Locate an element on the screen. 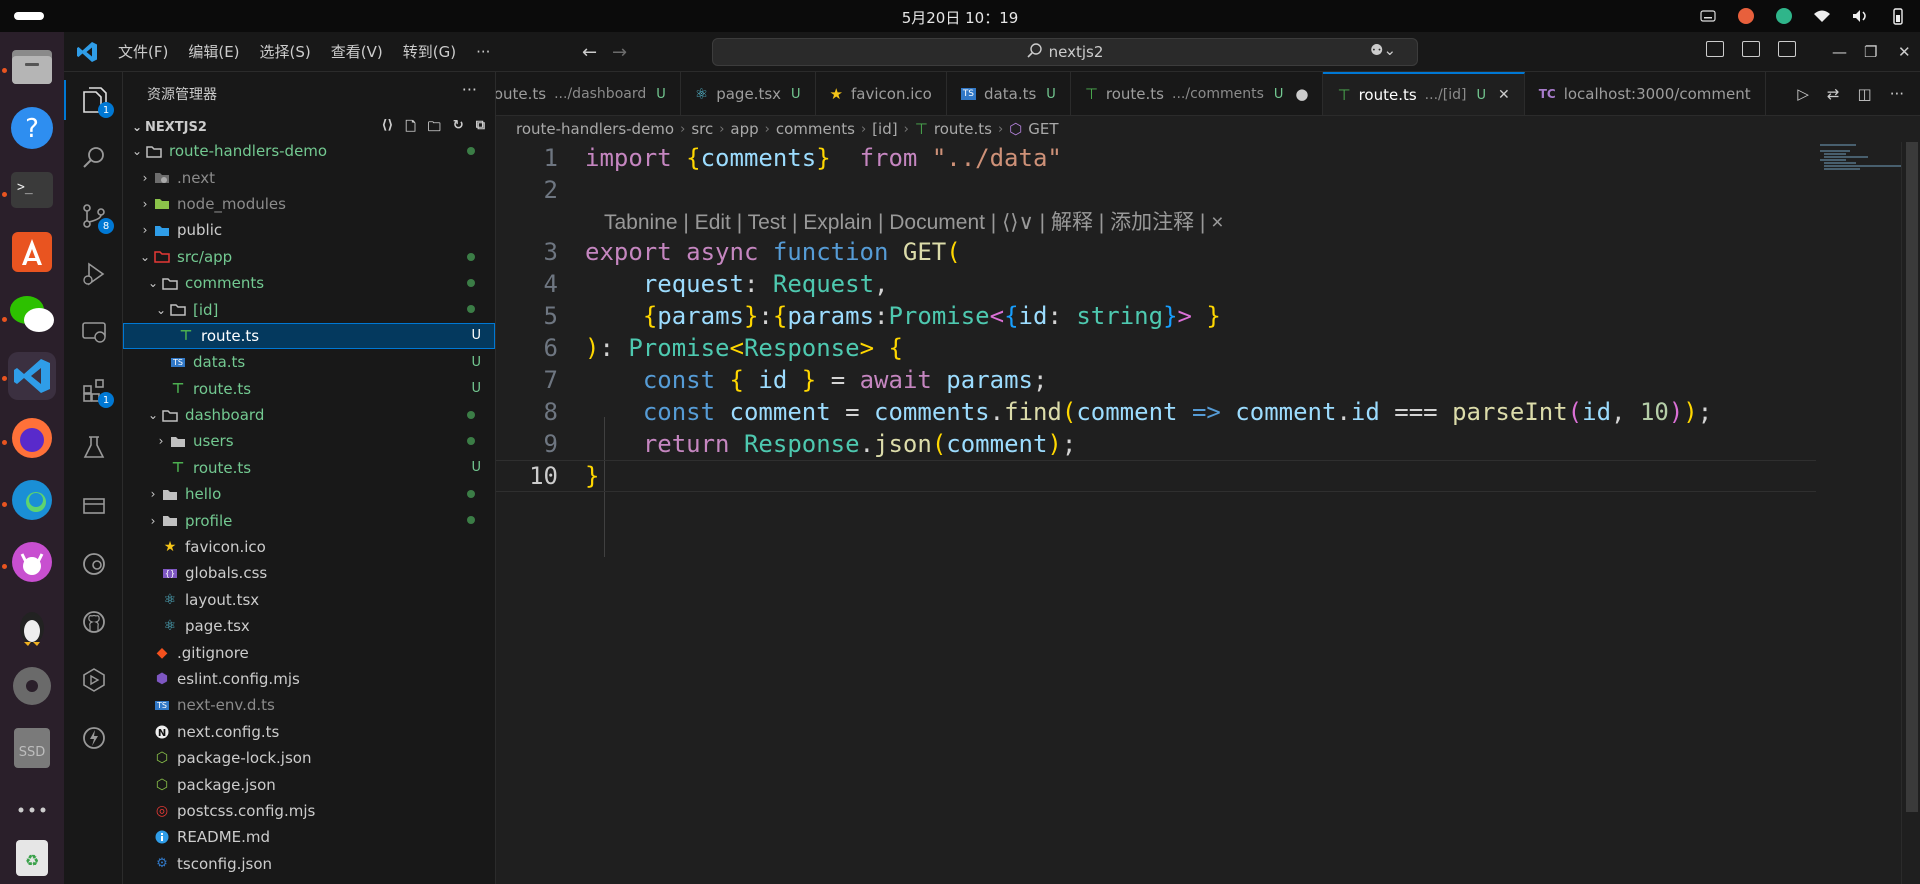 The height and width of the screenshot is (884, 1920). wifi-icon is located at coordinates (1822, 16).